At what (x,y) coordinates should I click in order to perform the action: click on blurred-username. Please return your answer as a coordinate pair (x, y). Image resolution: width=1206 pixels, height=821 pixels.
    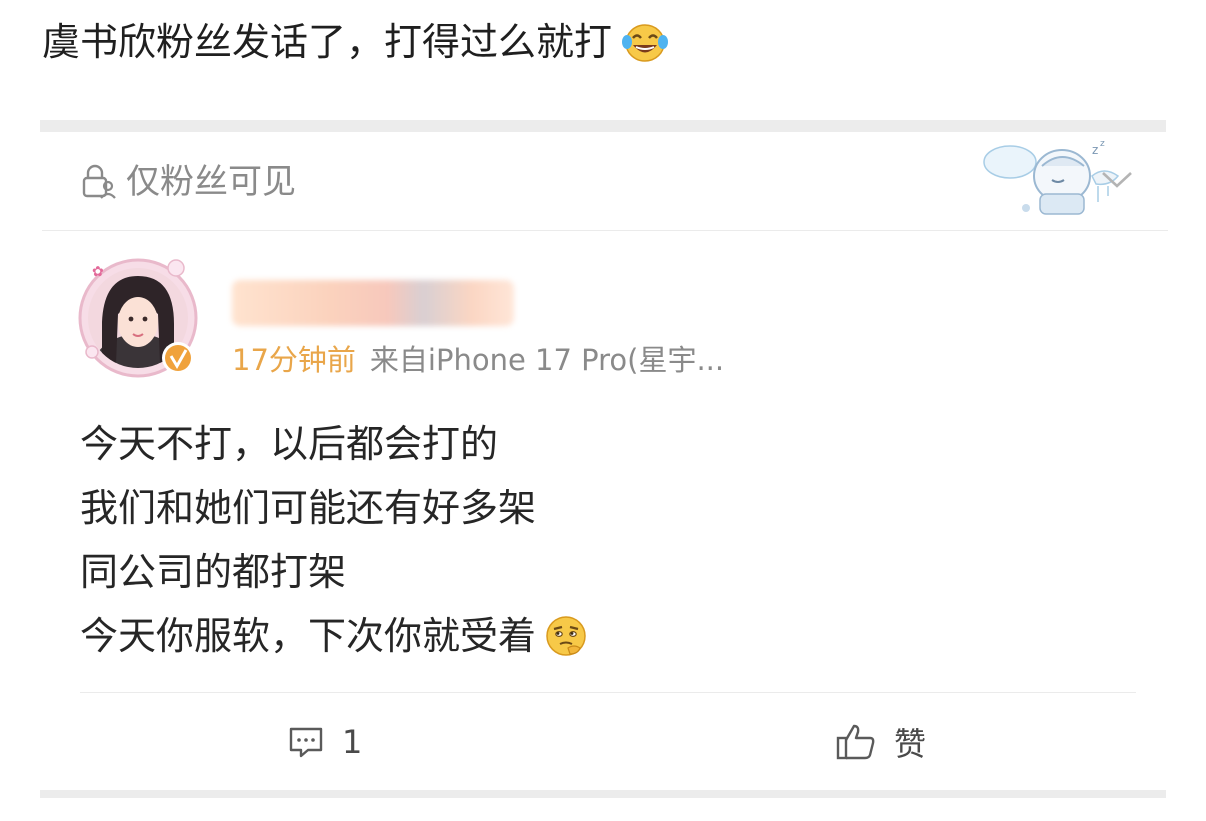
    Looking at the image, I should click on (373, 303).